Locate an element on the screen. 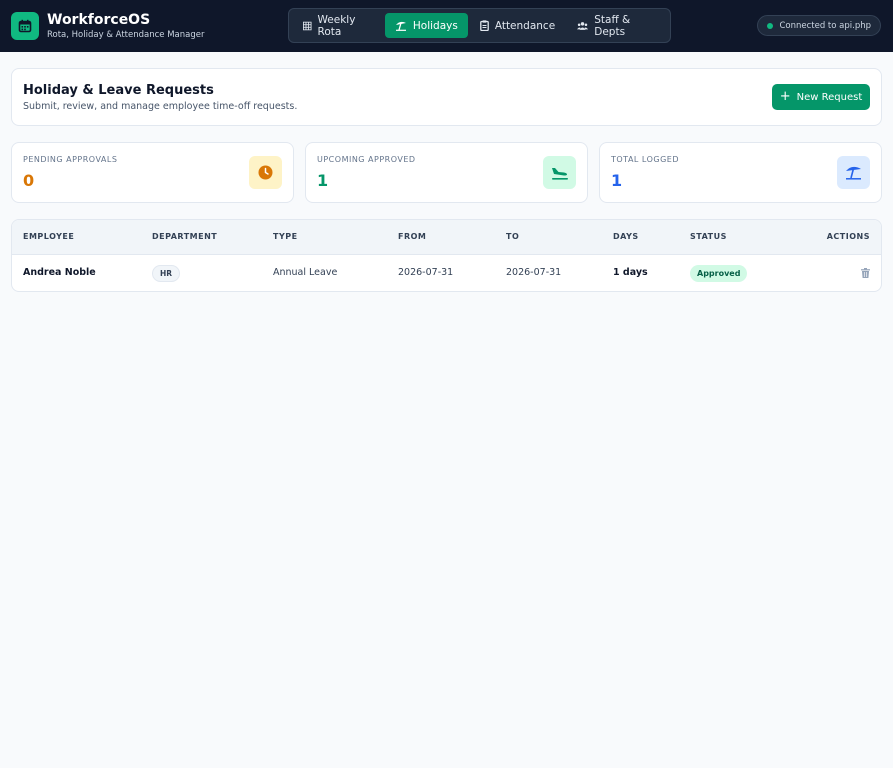 Image resolution: width=893 pixels, height=768 pixels. tab-attendance: Attendance is located at coordinates (517, 25).